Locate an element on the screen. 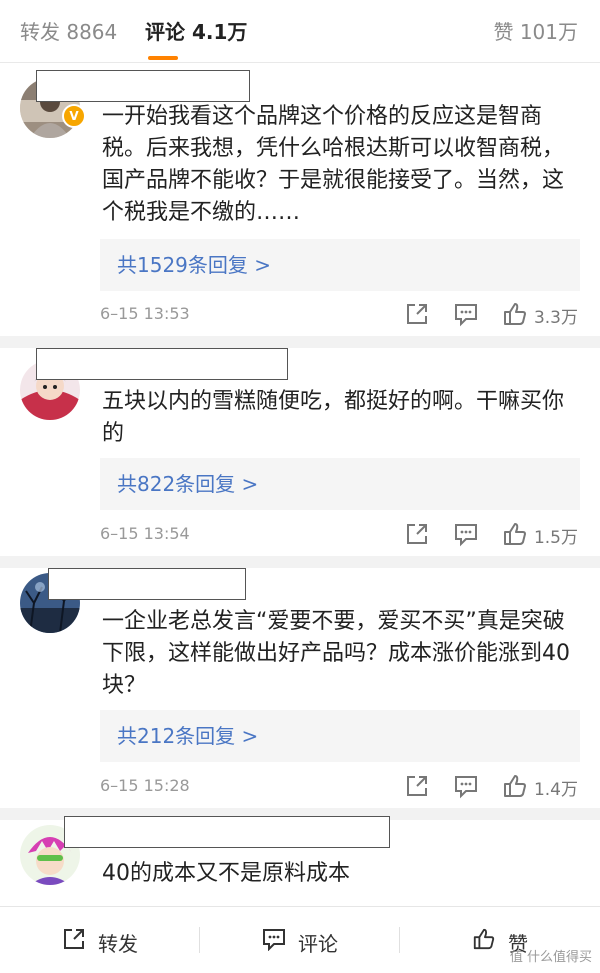  comment-text: 40的成本又不是原料成本 is located at coordinates (226, 873).